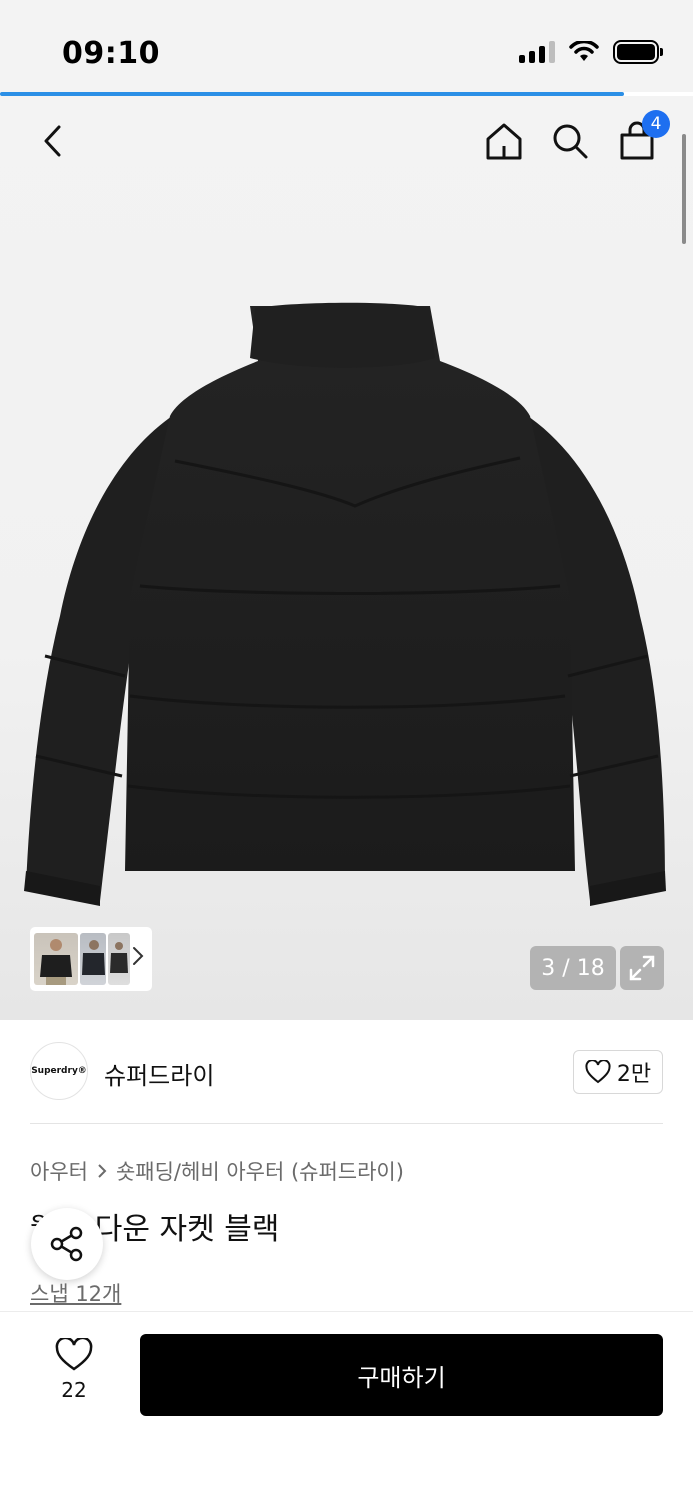 This screenshot has width=693, height=1500. I want to click on brand-like-button: 2만, so click(618, 1072).